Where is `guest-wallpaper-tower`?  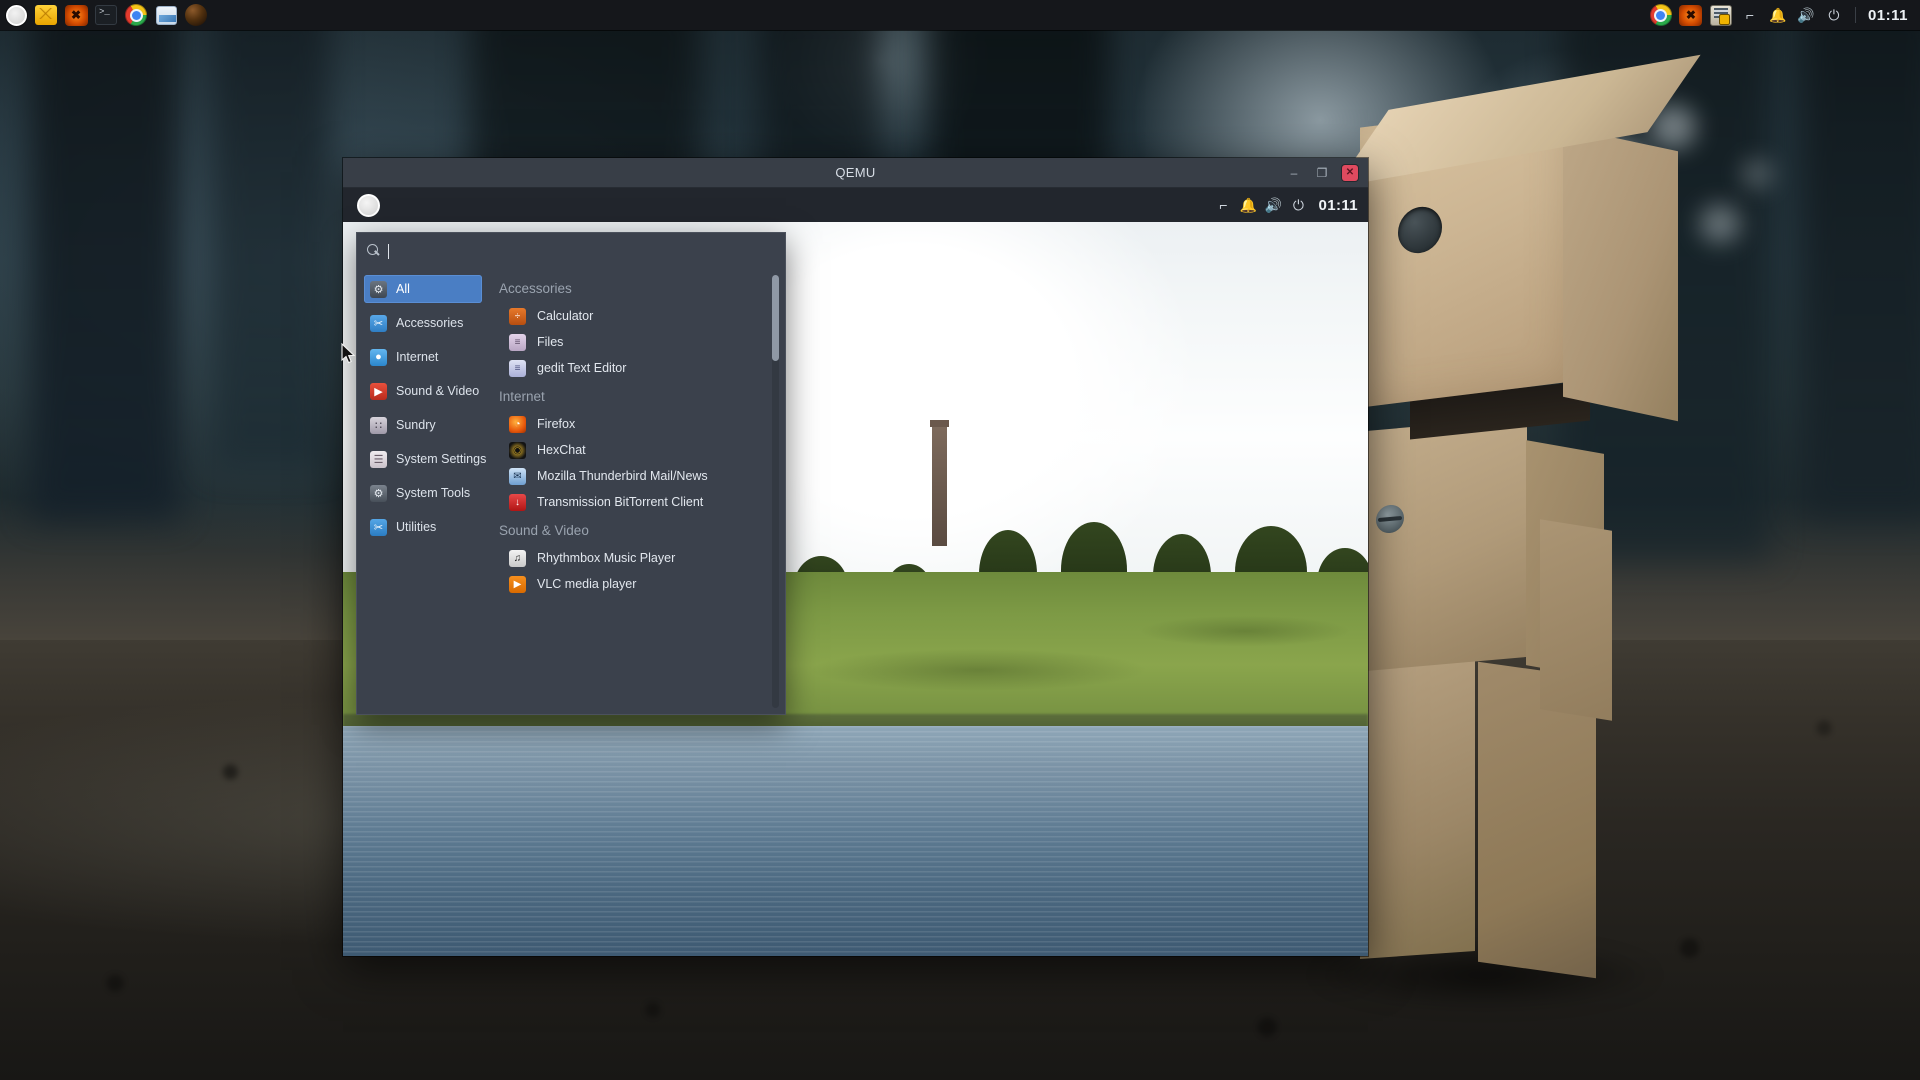 guest-wallpaper-tower is located at coordinates (940, 483).